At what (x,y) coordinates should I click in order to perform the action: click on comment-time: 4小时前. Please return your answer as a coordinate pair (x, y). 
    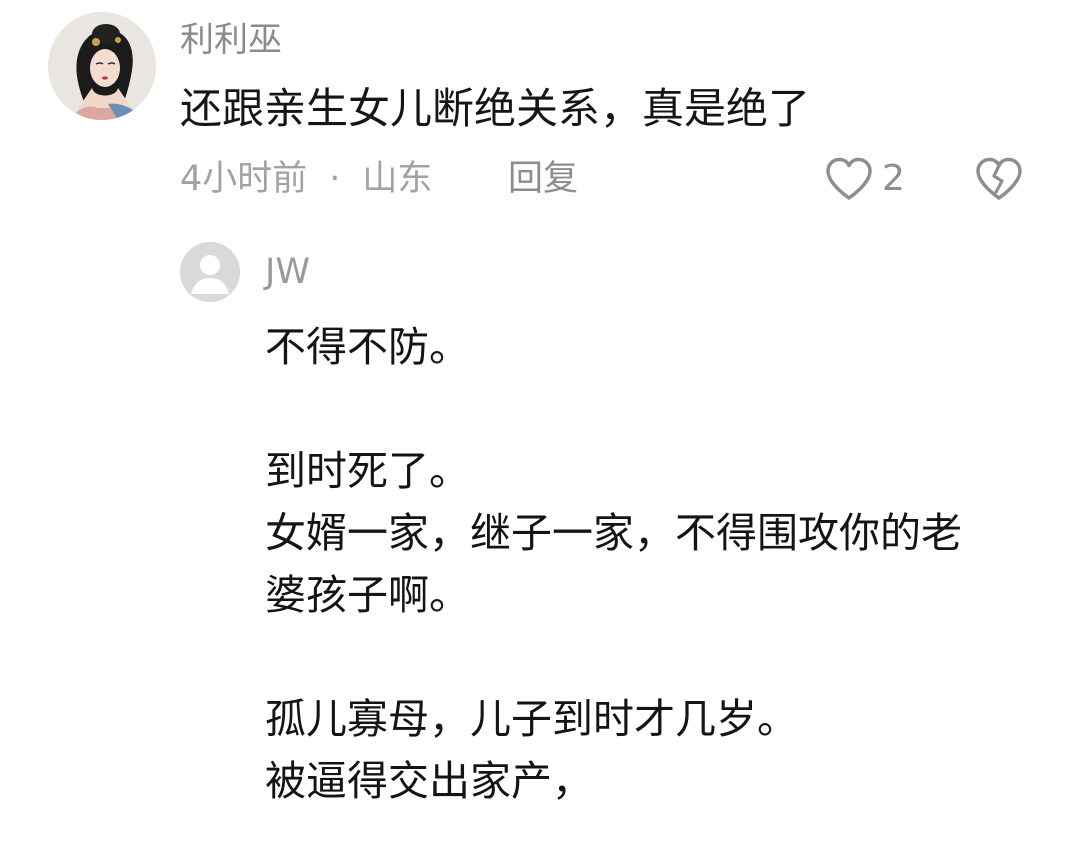
    Looking at the image, I should click on (244, 179).